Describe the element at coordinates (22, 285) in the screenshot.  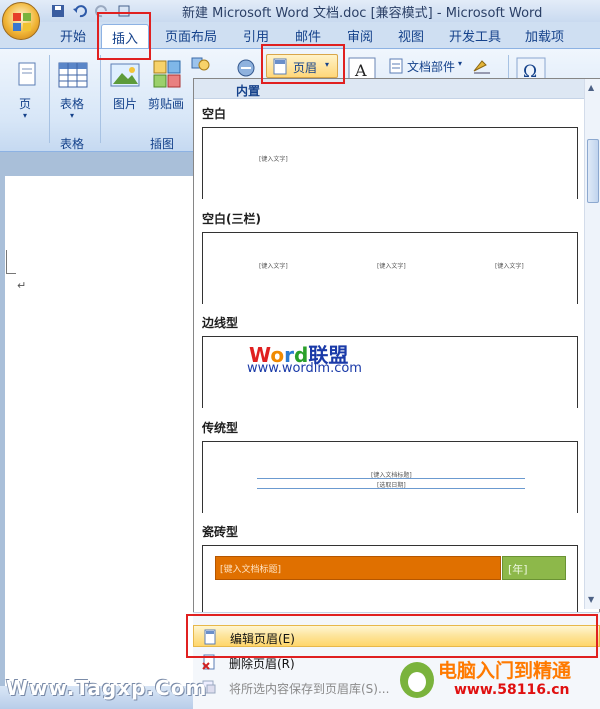
I see `paragraph-mark: ↵` at that location.